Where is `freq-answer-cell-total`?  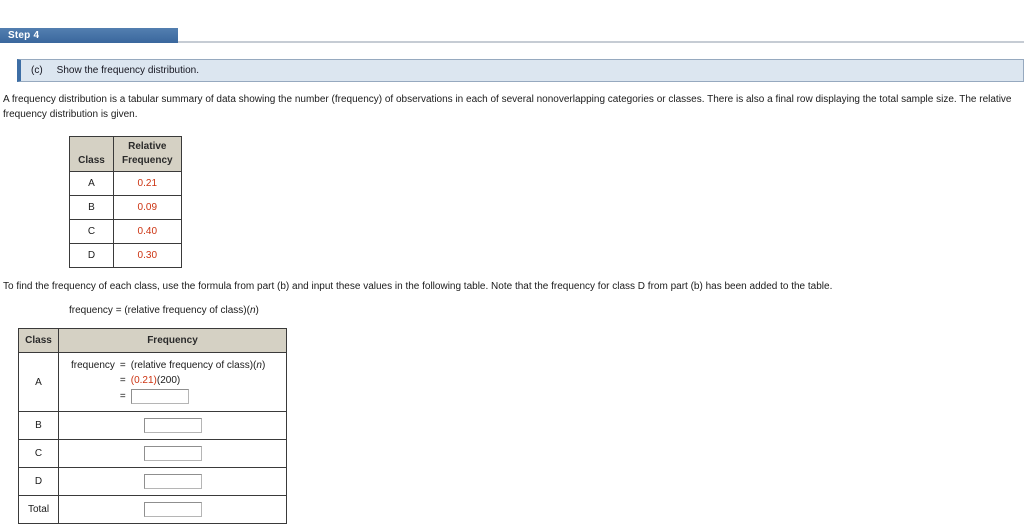 freq-answer-cell-total is located at coordinates (172, 509).